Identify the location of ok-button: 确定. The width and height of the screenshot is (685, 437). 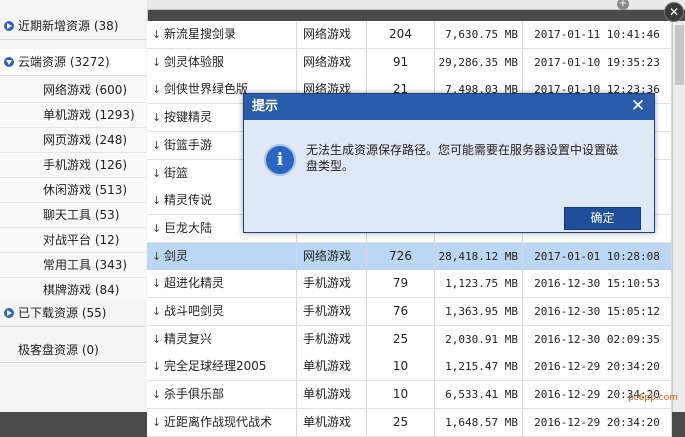
(602, 218).